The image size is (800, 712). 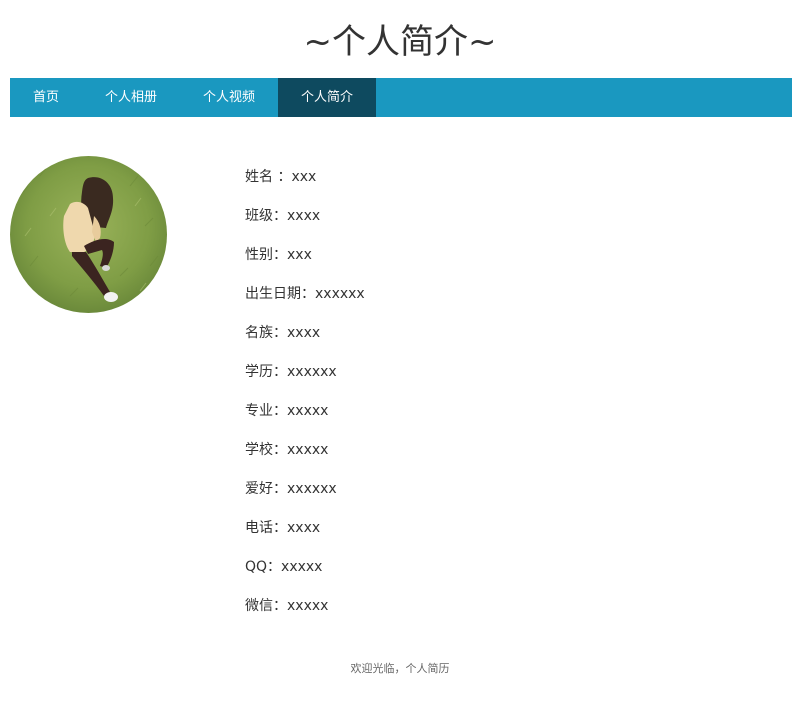 I want to click on info-phone: 电话：xxxx, so click(x=283, y=528).